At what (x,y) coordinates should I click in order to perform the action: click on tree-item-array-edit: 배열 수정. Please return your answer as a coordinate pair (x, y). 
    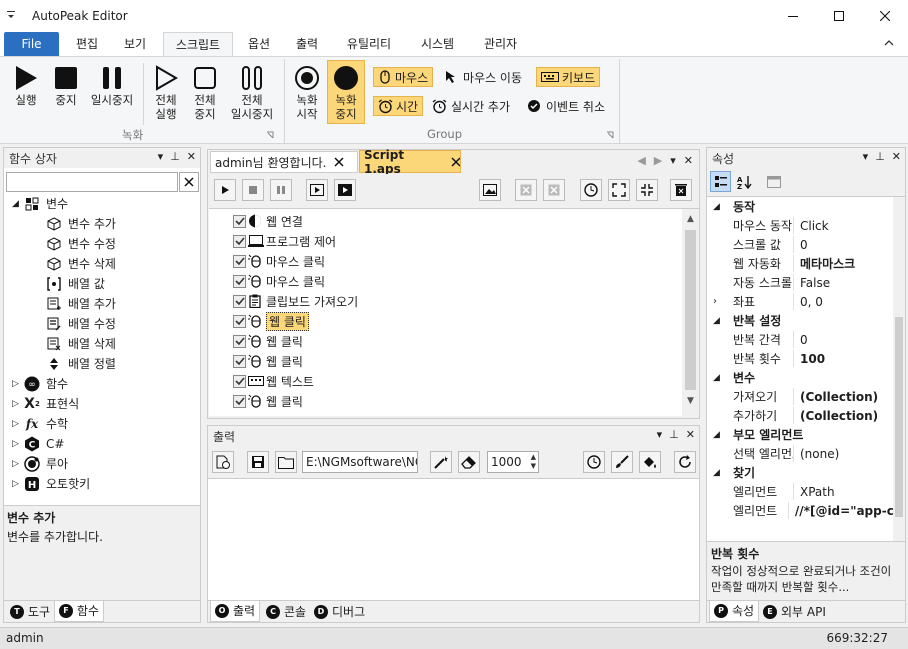
    Looking at the image, I should click on (81, 324).